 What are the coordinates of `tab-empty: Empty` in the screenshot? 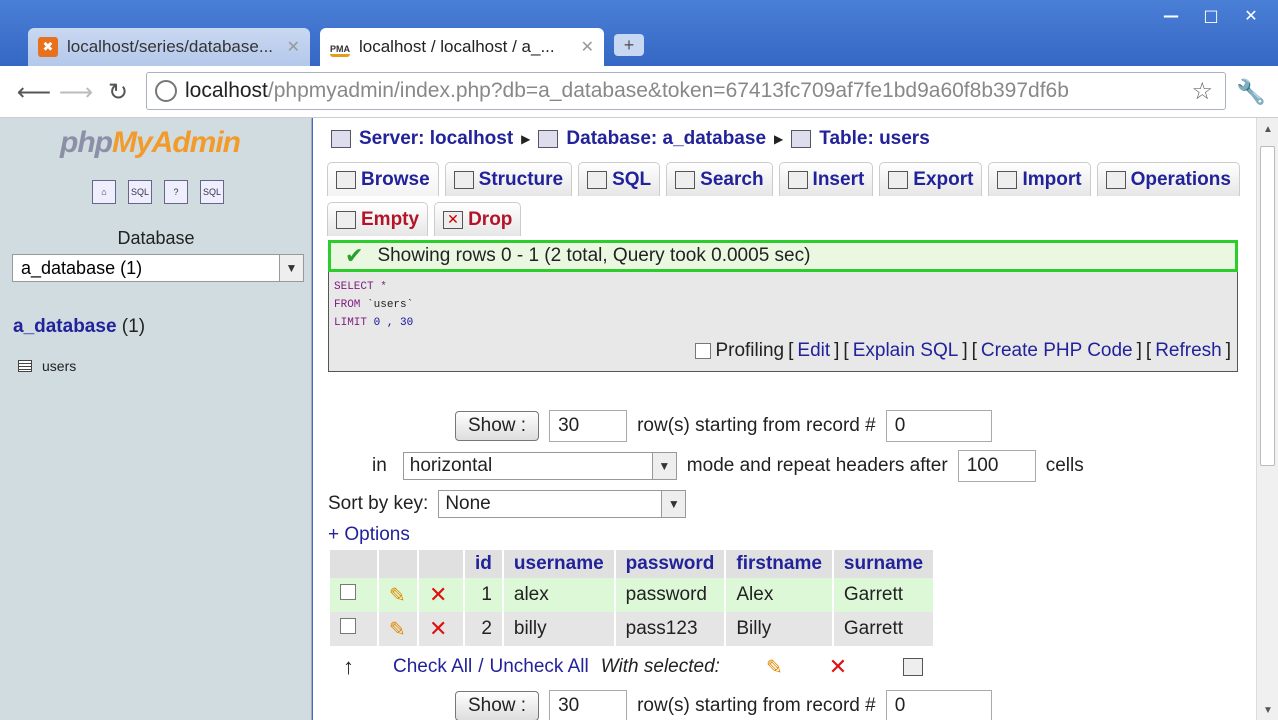 It's located at (378, 219).